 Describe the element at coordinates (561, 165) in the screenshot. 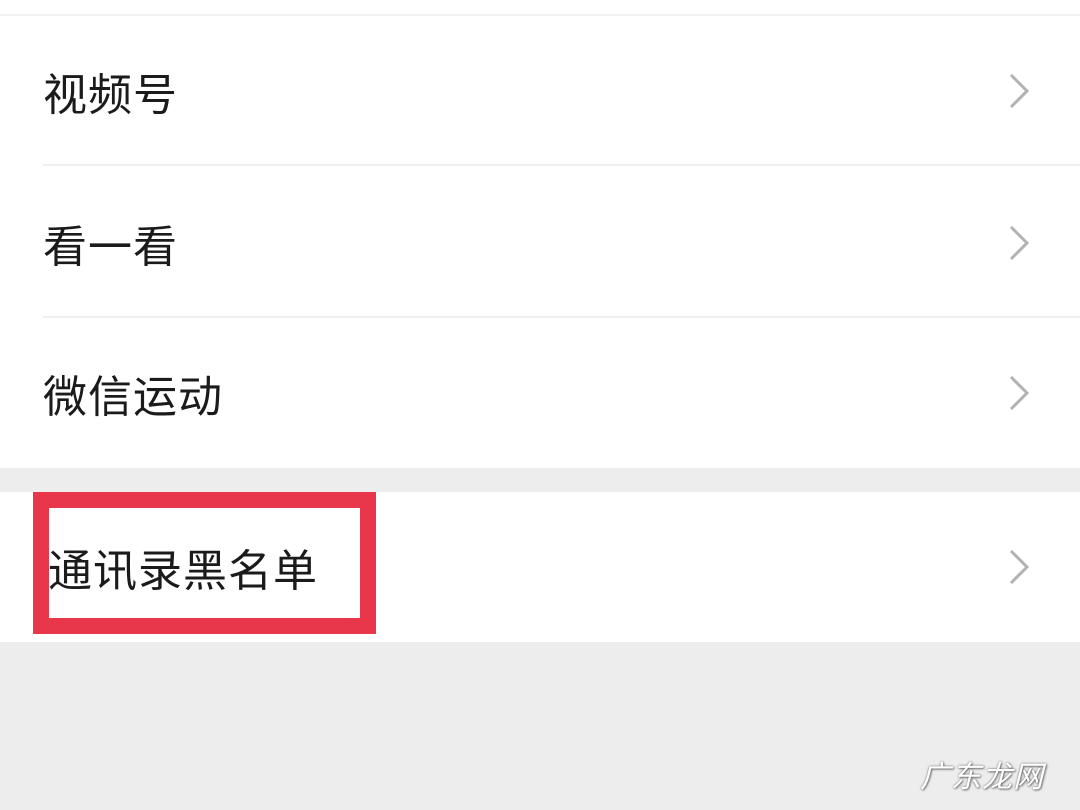

I see `divider` at that location.